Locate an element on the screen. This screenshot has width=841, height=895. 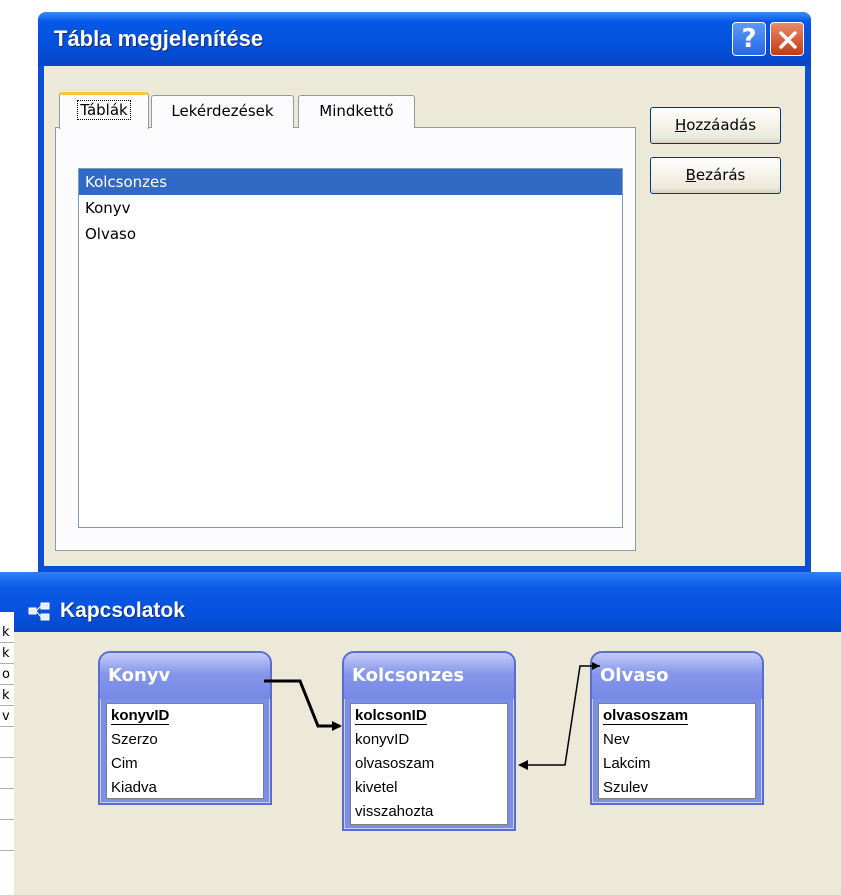
help-button: ? is located at coordinates (749, 39).